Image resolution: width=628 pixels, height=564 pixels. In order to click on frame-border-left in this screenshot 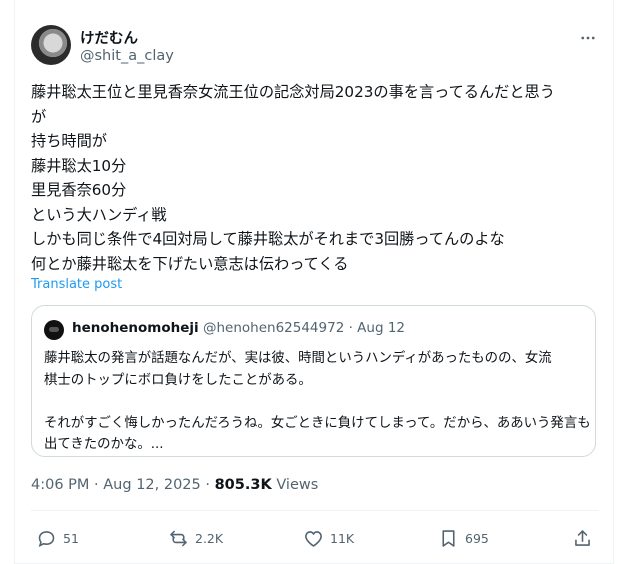, I will do `click(14, 282)`.